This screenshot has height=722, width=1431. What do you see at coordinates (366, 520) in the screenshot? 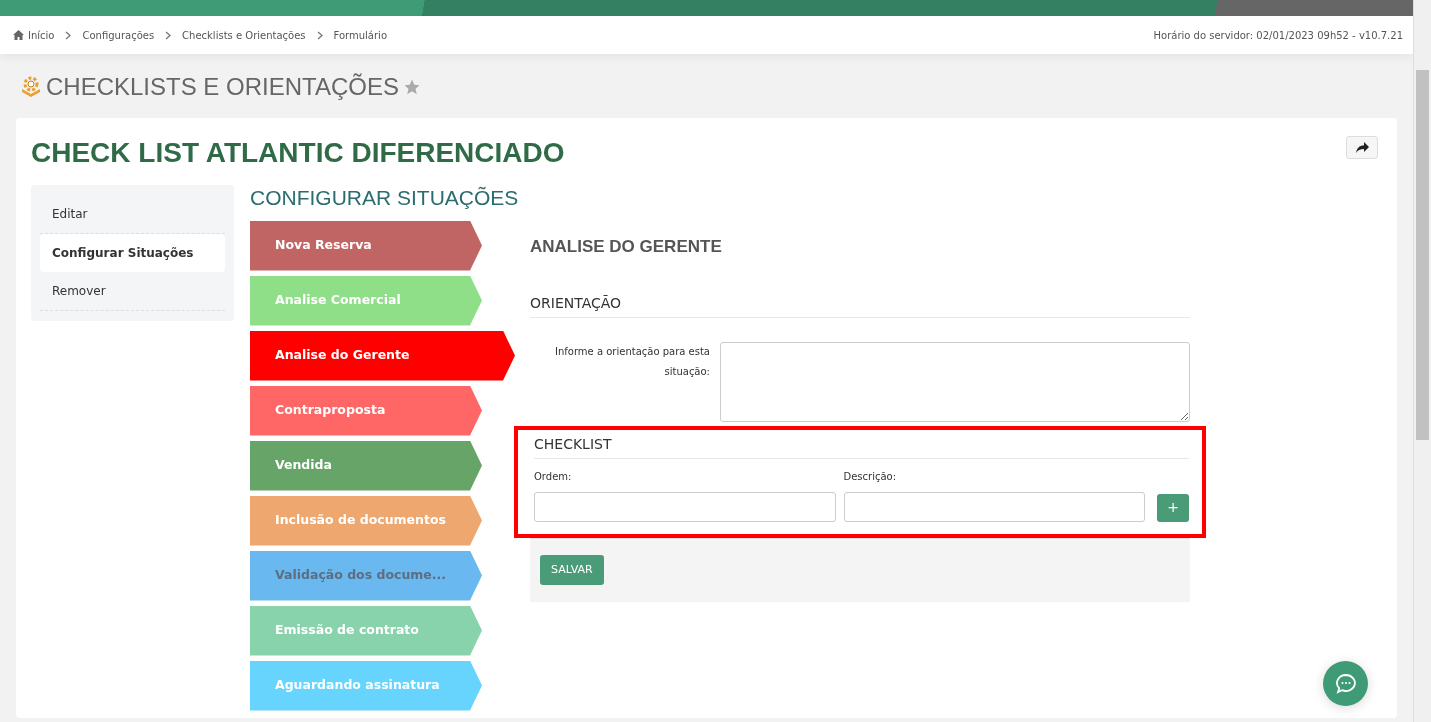
I see `stage-tab: Inclusão de documentos` at bounding box center [366, 520].